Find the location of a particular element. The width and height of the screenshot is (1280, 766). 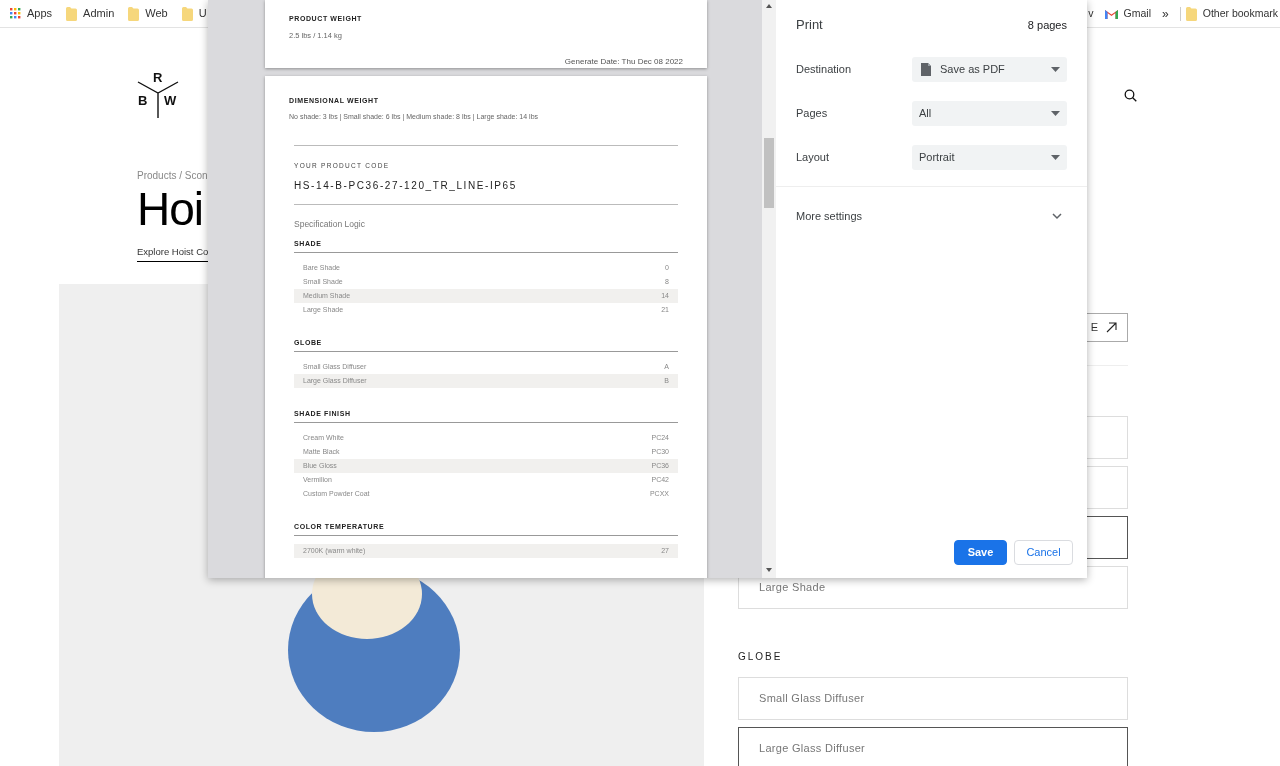

logo-letter: R is located at coordinates (158, 78).